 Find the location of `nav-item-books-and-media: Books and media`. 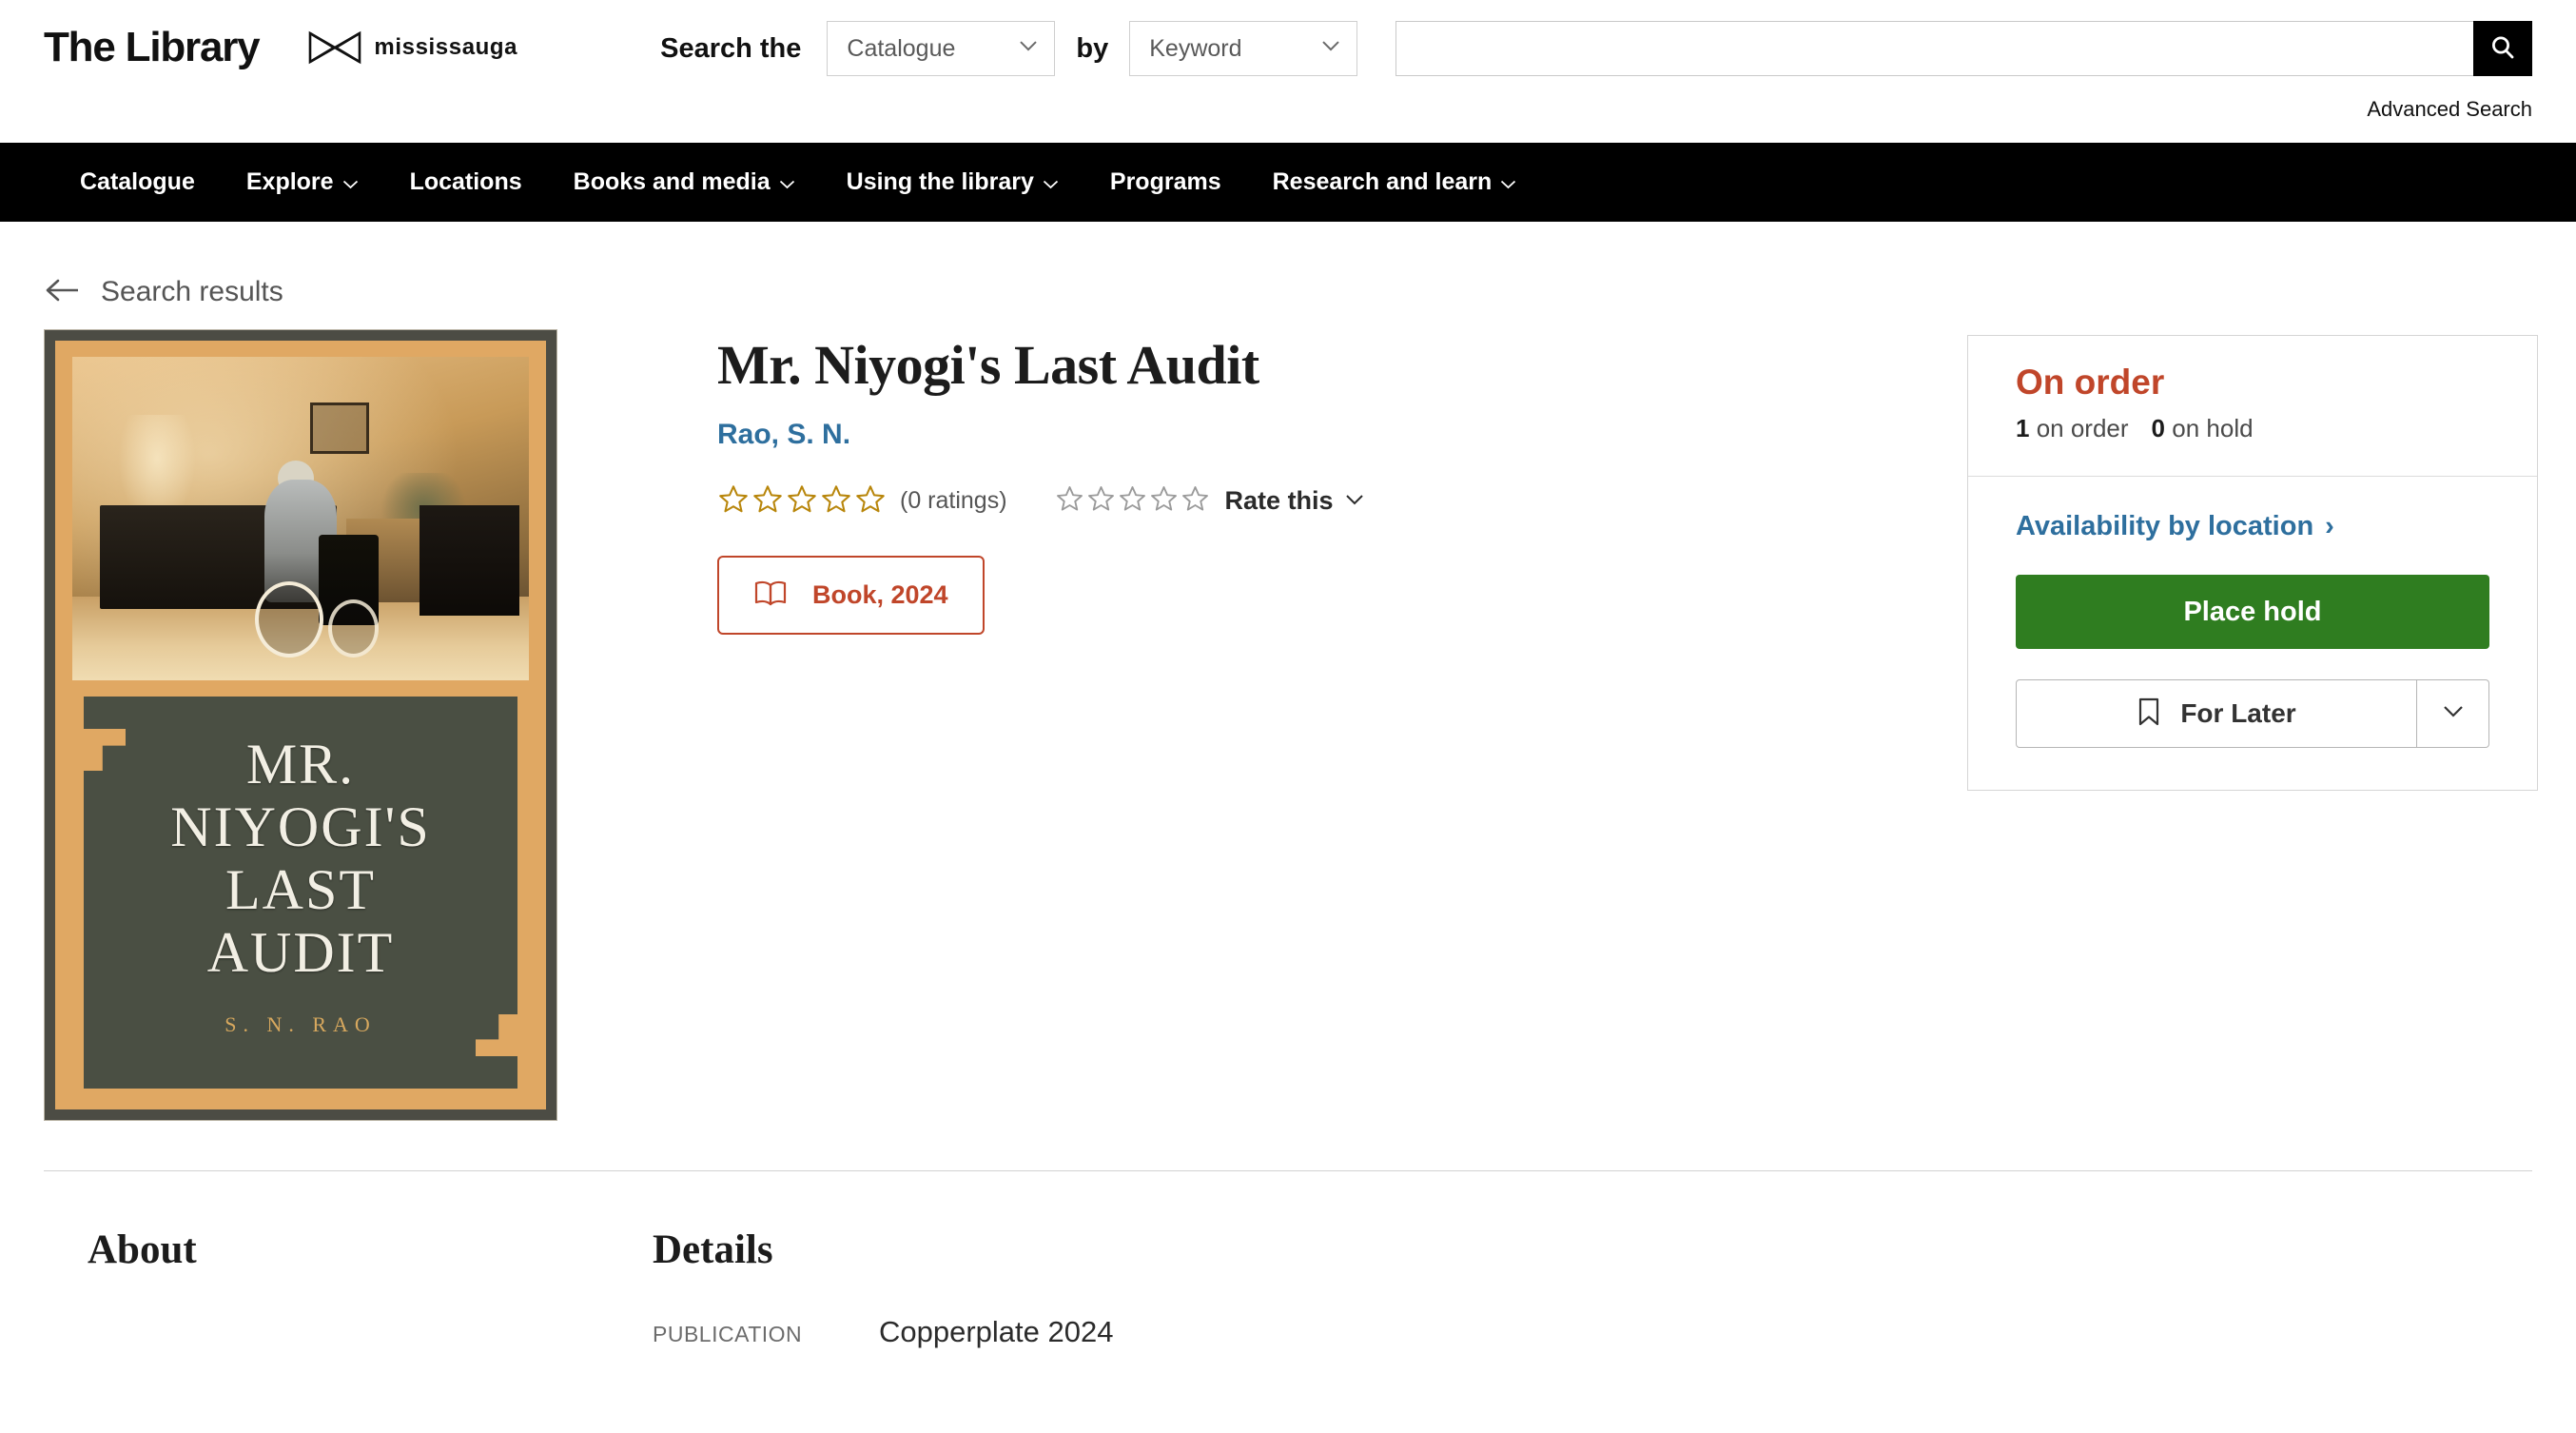

nav-item-books-and-media: Books and media is located at coordinates (685, 182).